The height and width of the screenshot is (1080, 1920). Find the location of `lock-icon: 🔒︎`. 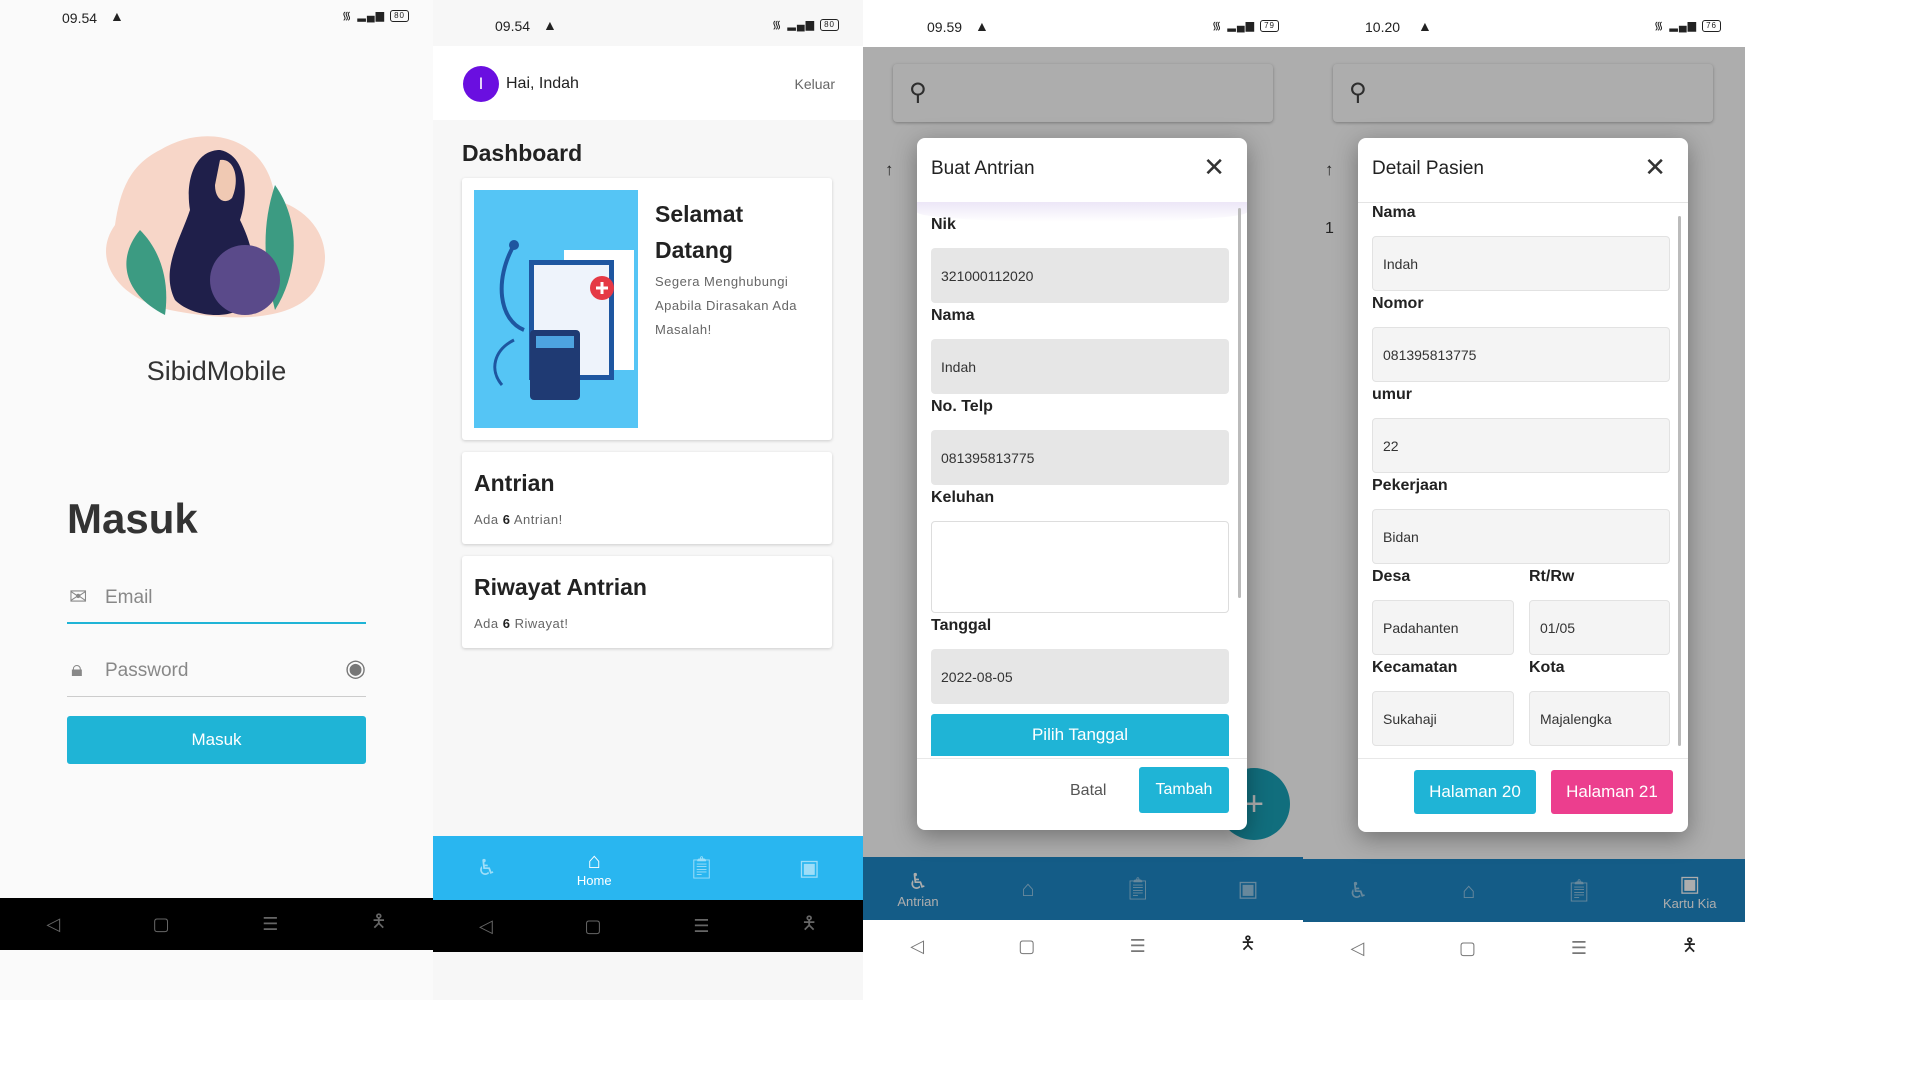

lock-icon: 🔒︎ is located at coordinates (77, 668).